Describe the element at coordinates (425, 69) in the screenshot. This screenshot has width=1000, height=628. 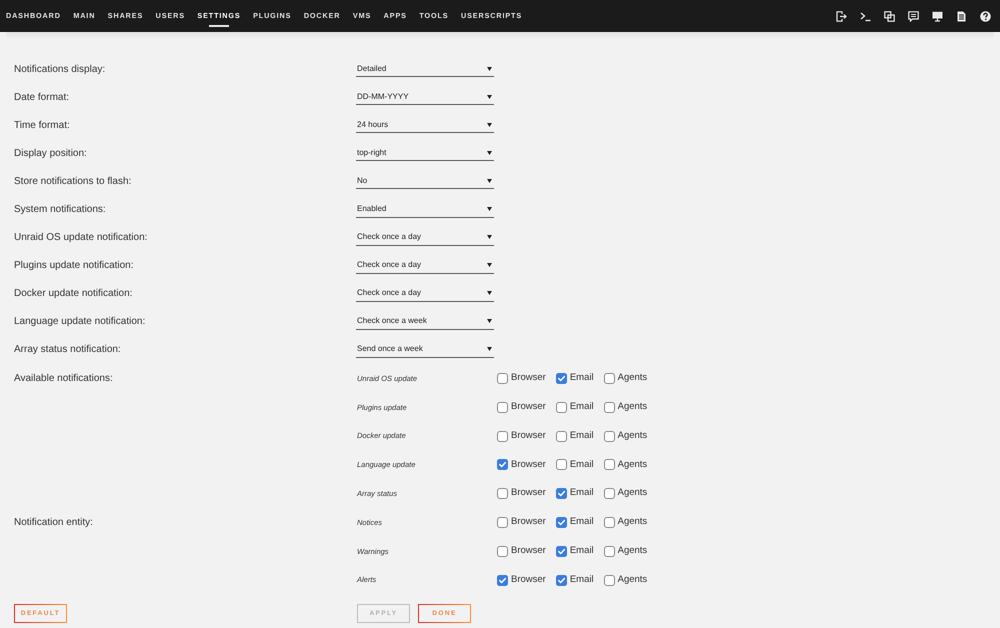
I see `select-dropdown: Detailed` at that location.